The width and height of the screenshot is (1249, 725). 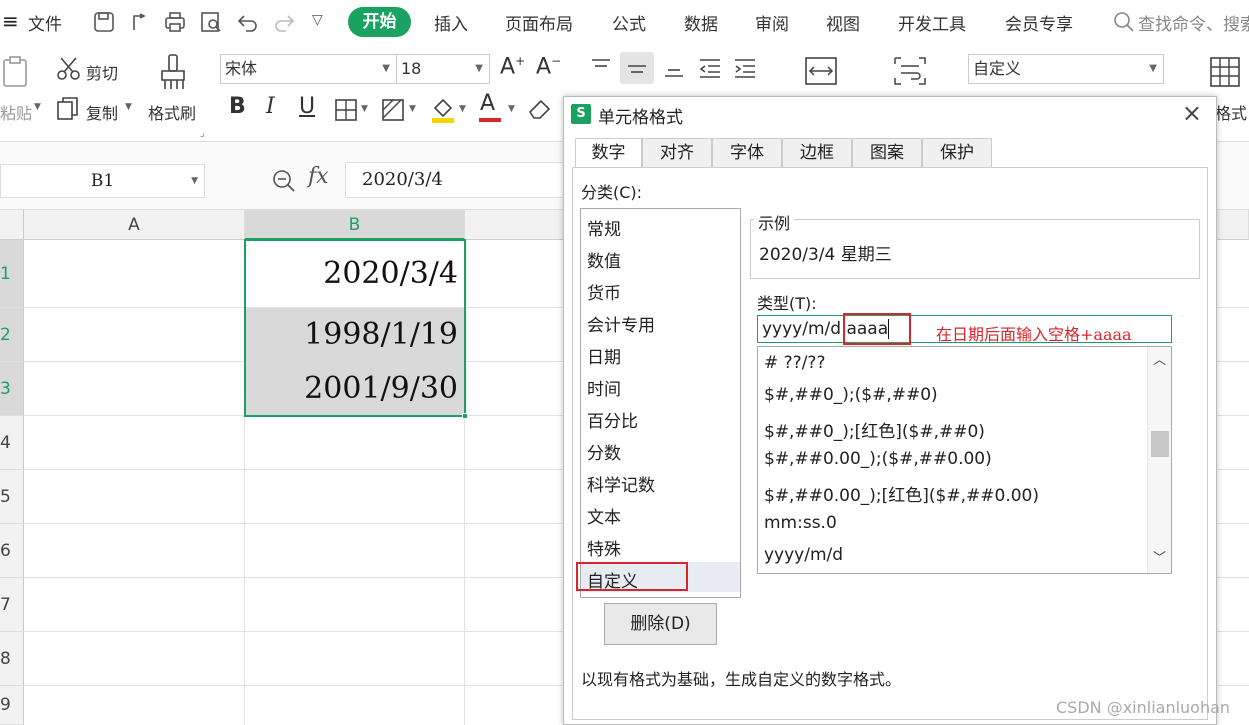 What do you see at coordinates (462, 109) in the screenshot?
I see `fill-color-dropdown-icon: ▼` at bounding box center [462, 109].